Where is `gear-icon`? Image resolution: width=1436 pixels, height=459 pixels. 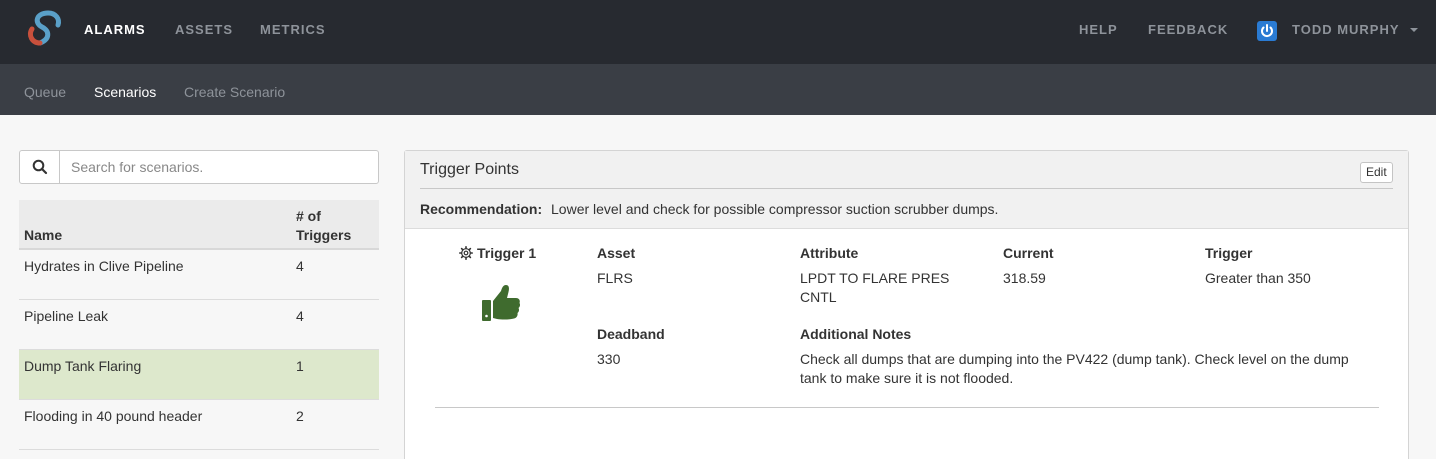 gear-icon is located at coordinates (466, 253).